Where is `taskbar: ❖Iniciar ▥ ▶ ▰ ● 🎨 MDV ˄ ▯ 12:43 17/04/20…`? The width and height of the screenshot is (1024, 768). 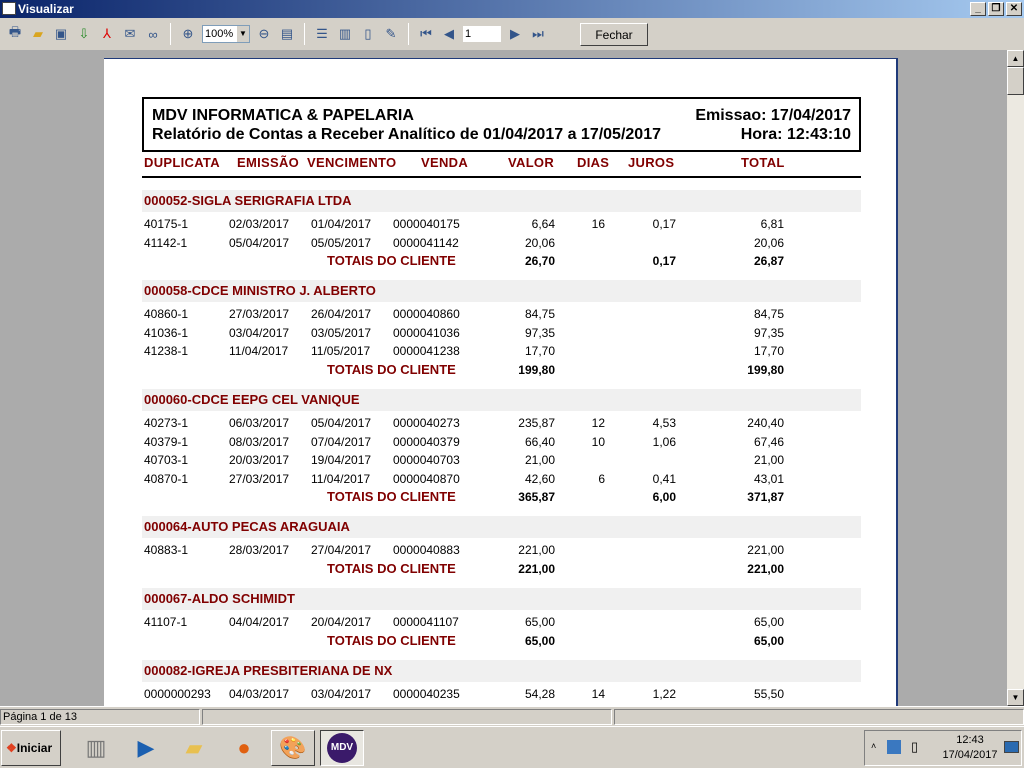
taskbar: ❖Iniciar ▥ ▶ ▰ ● 🎨 MDV ˄ ▯ 12:43 17/04/20… is located at coordinates (512, 747).